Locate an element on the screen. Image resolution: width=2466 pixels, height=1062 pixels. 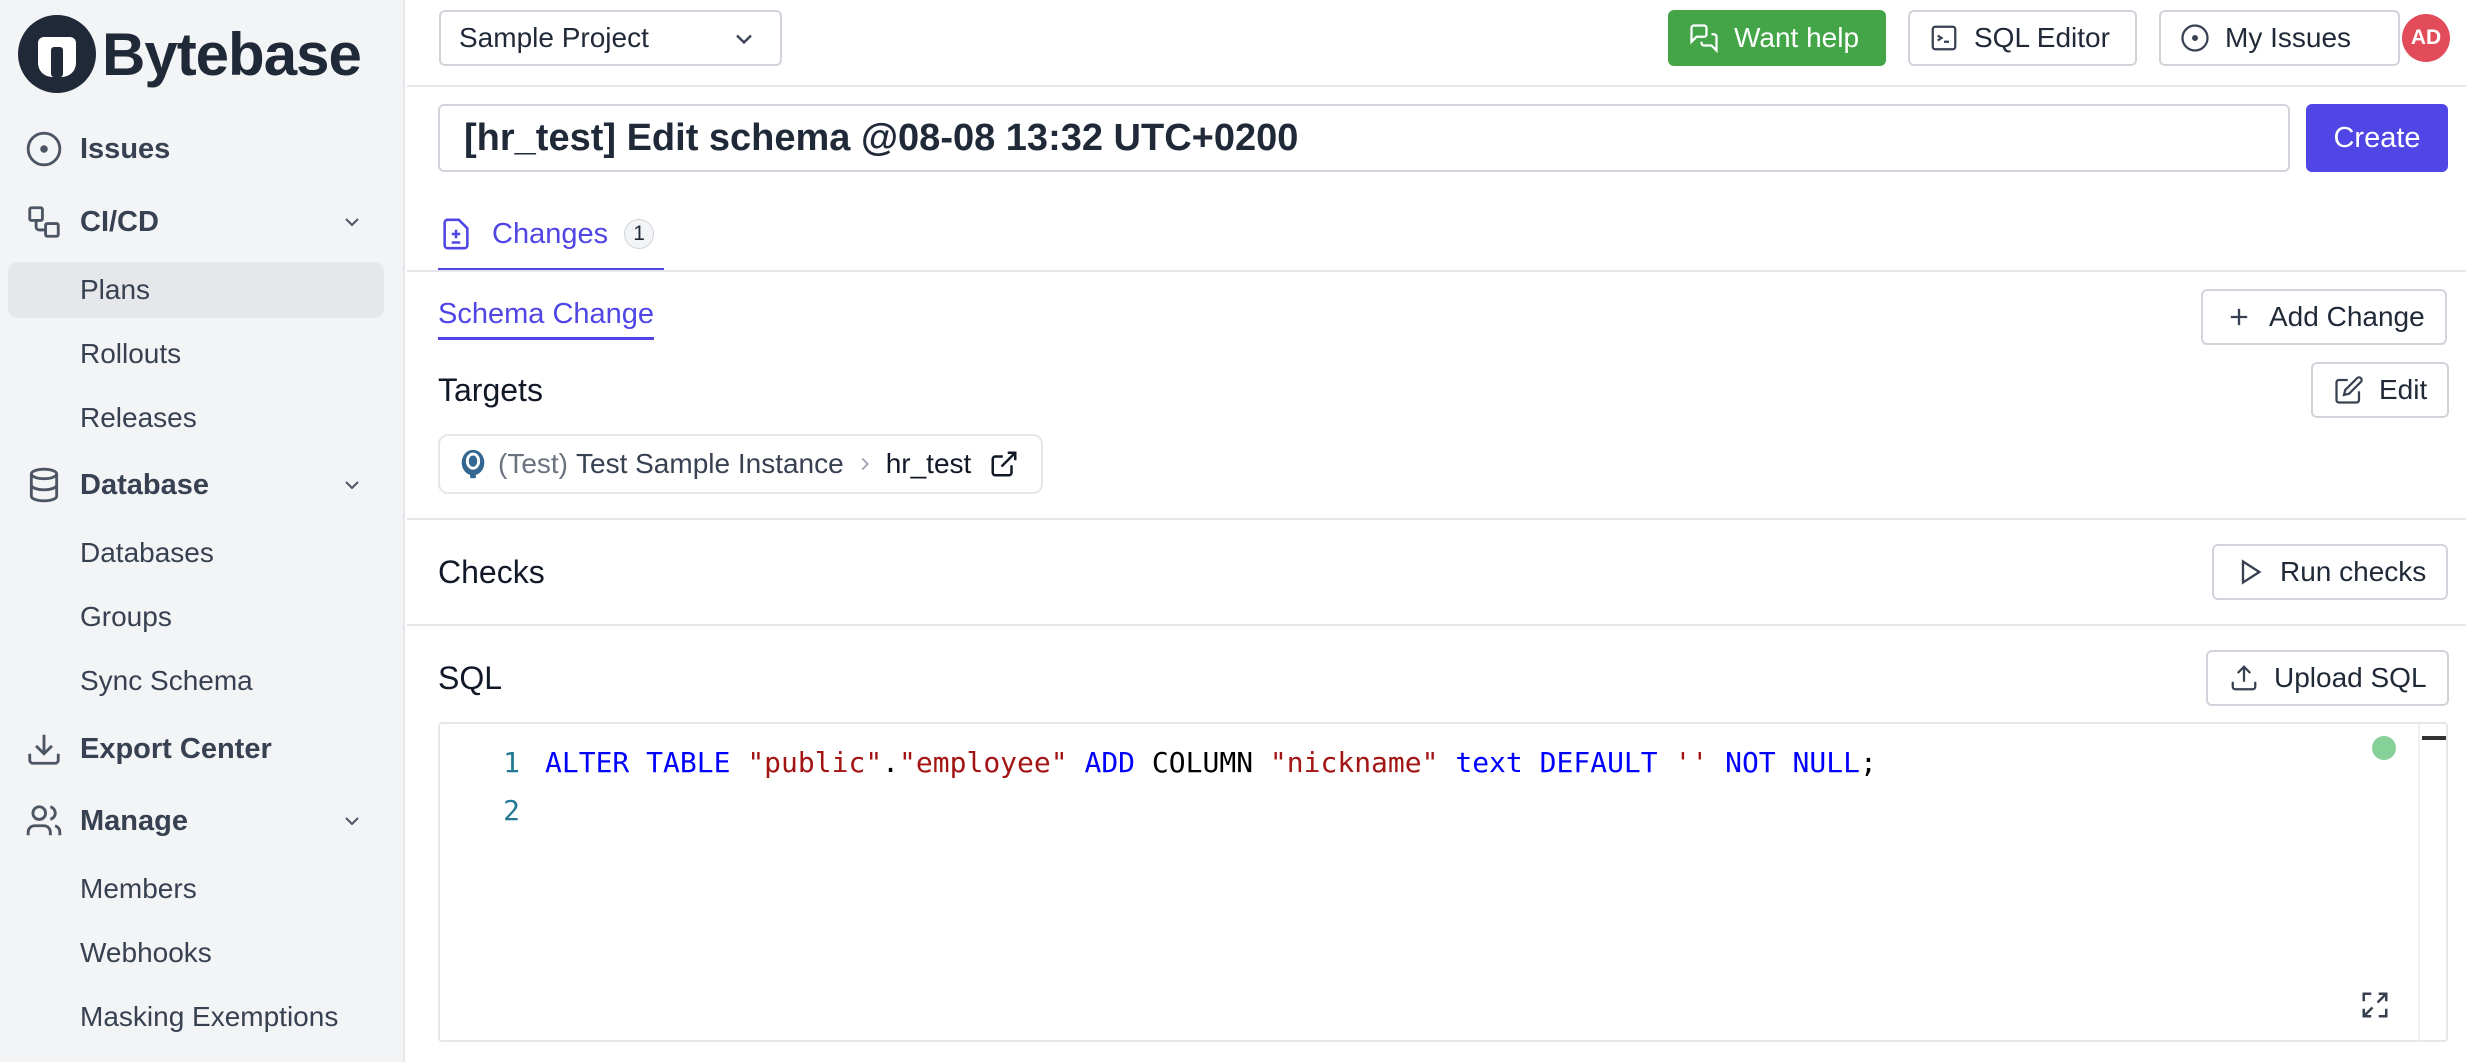
play-icon is located at coordinates (2250, 572).